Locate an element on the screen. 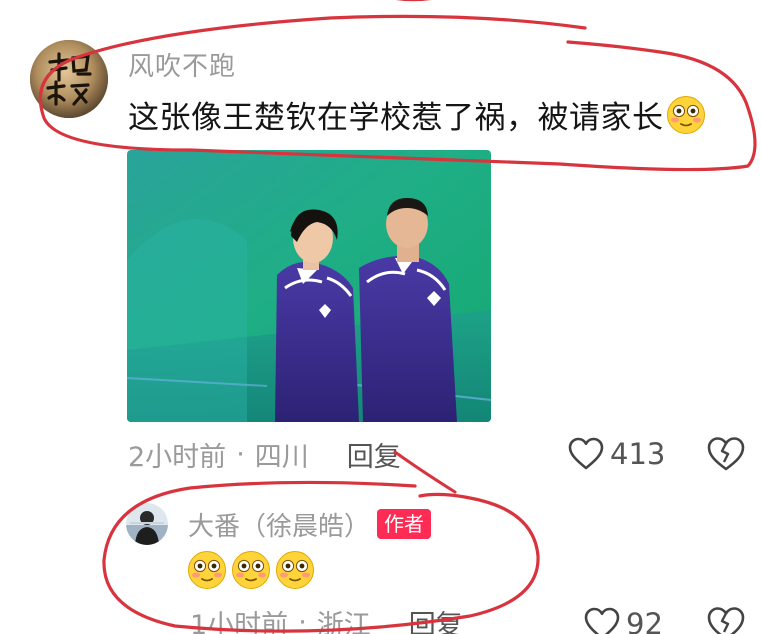 This screenshot has width=761, height=634. comment-text: 这张像王楚钦在学校惹了祸，被请家长 is located at coordinates (417, 114).